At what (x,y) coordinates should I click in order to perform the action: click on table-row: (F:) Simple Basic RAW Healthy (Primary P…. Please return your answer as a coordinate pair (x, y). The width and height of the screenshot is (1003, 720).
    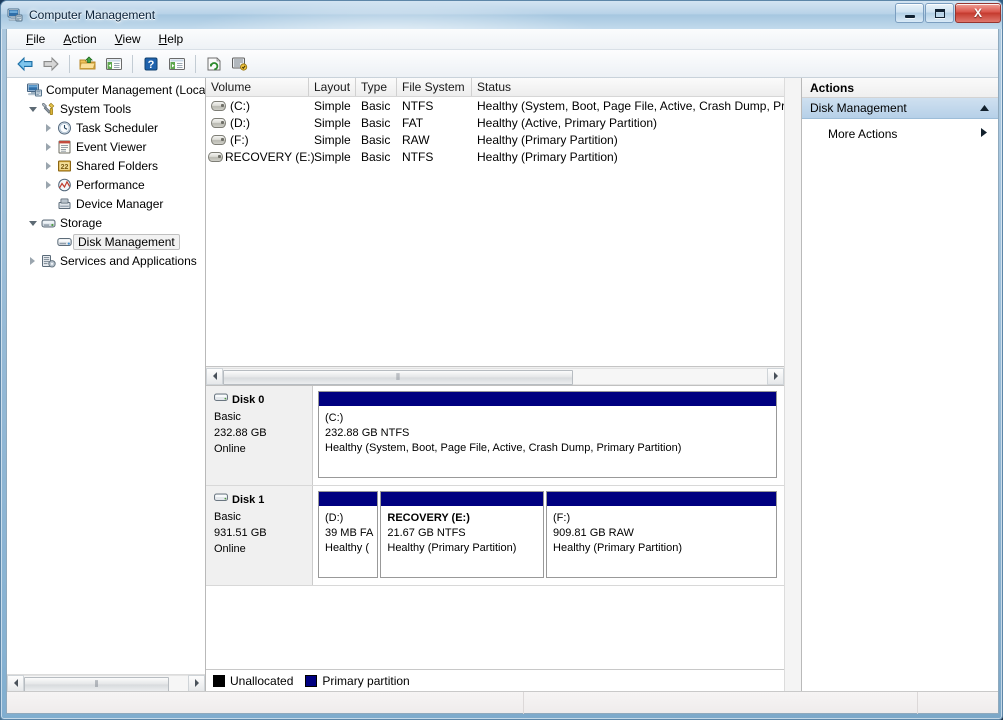
    Looking at the image, I should click on (495, 139).